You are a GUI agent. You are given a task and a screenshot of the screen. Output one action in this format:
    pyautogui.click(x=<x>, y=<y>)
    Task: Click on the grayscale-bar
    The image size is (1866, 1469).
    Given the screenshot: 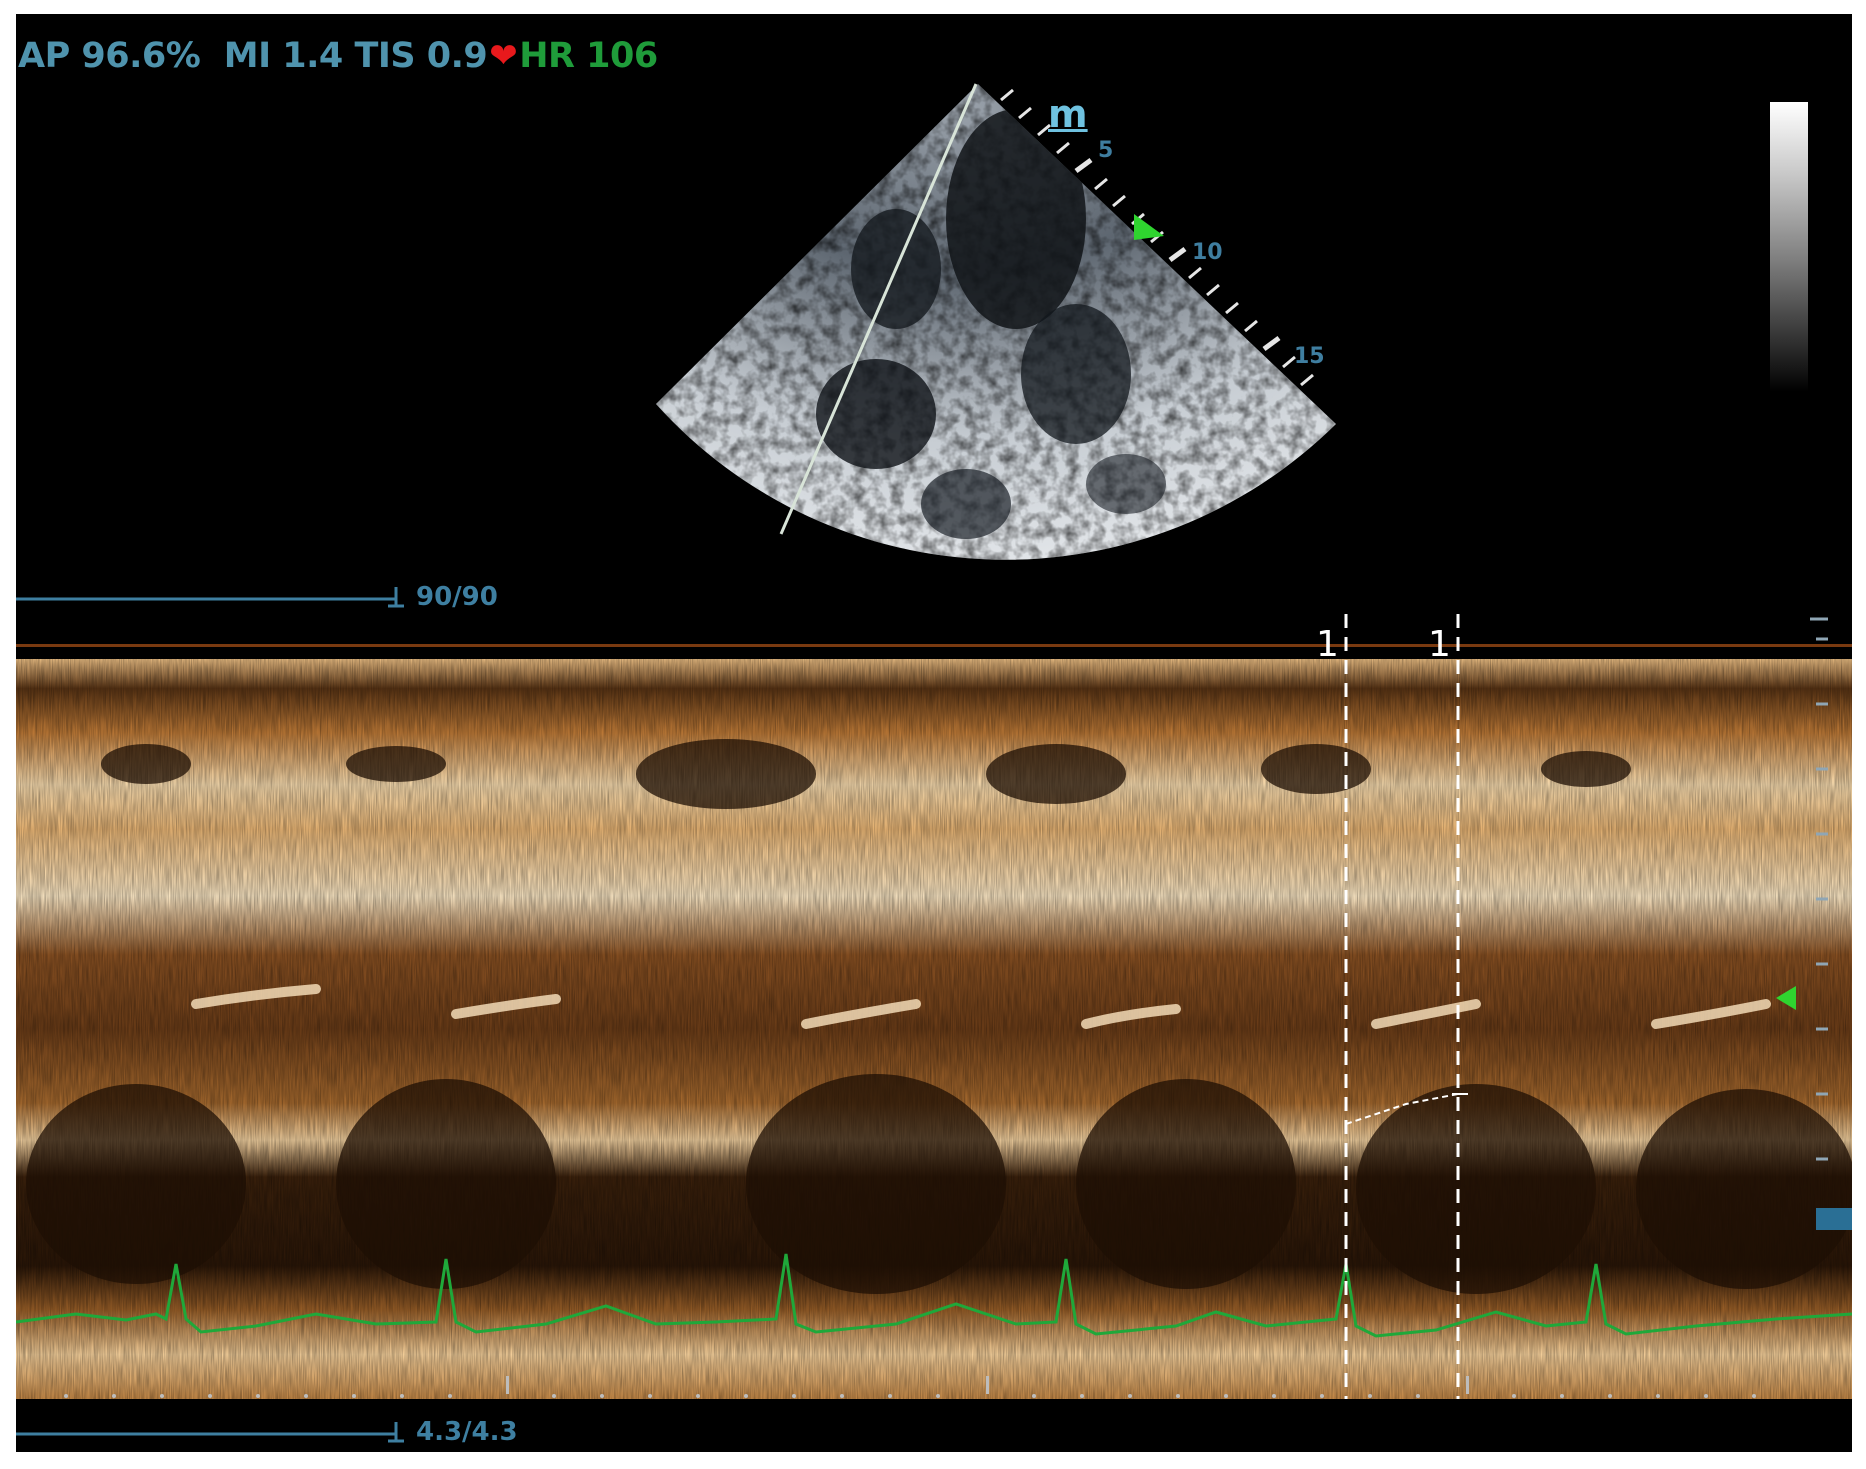 What is the action you would take?
    pyautogui.click(x=1789, y=247)
    